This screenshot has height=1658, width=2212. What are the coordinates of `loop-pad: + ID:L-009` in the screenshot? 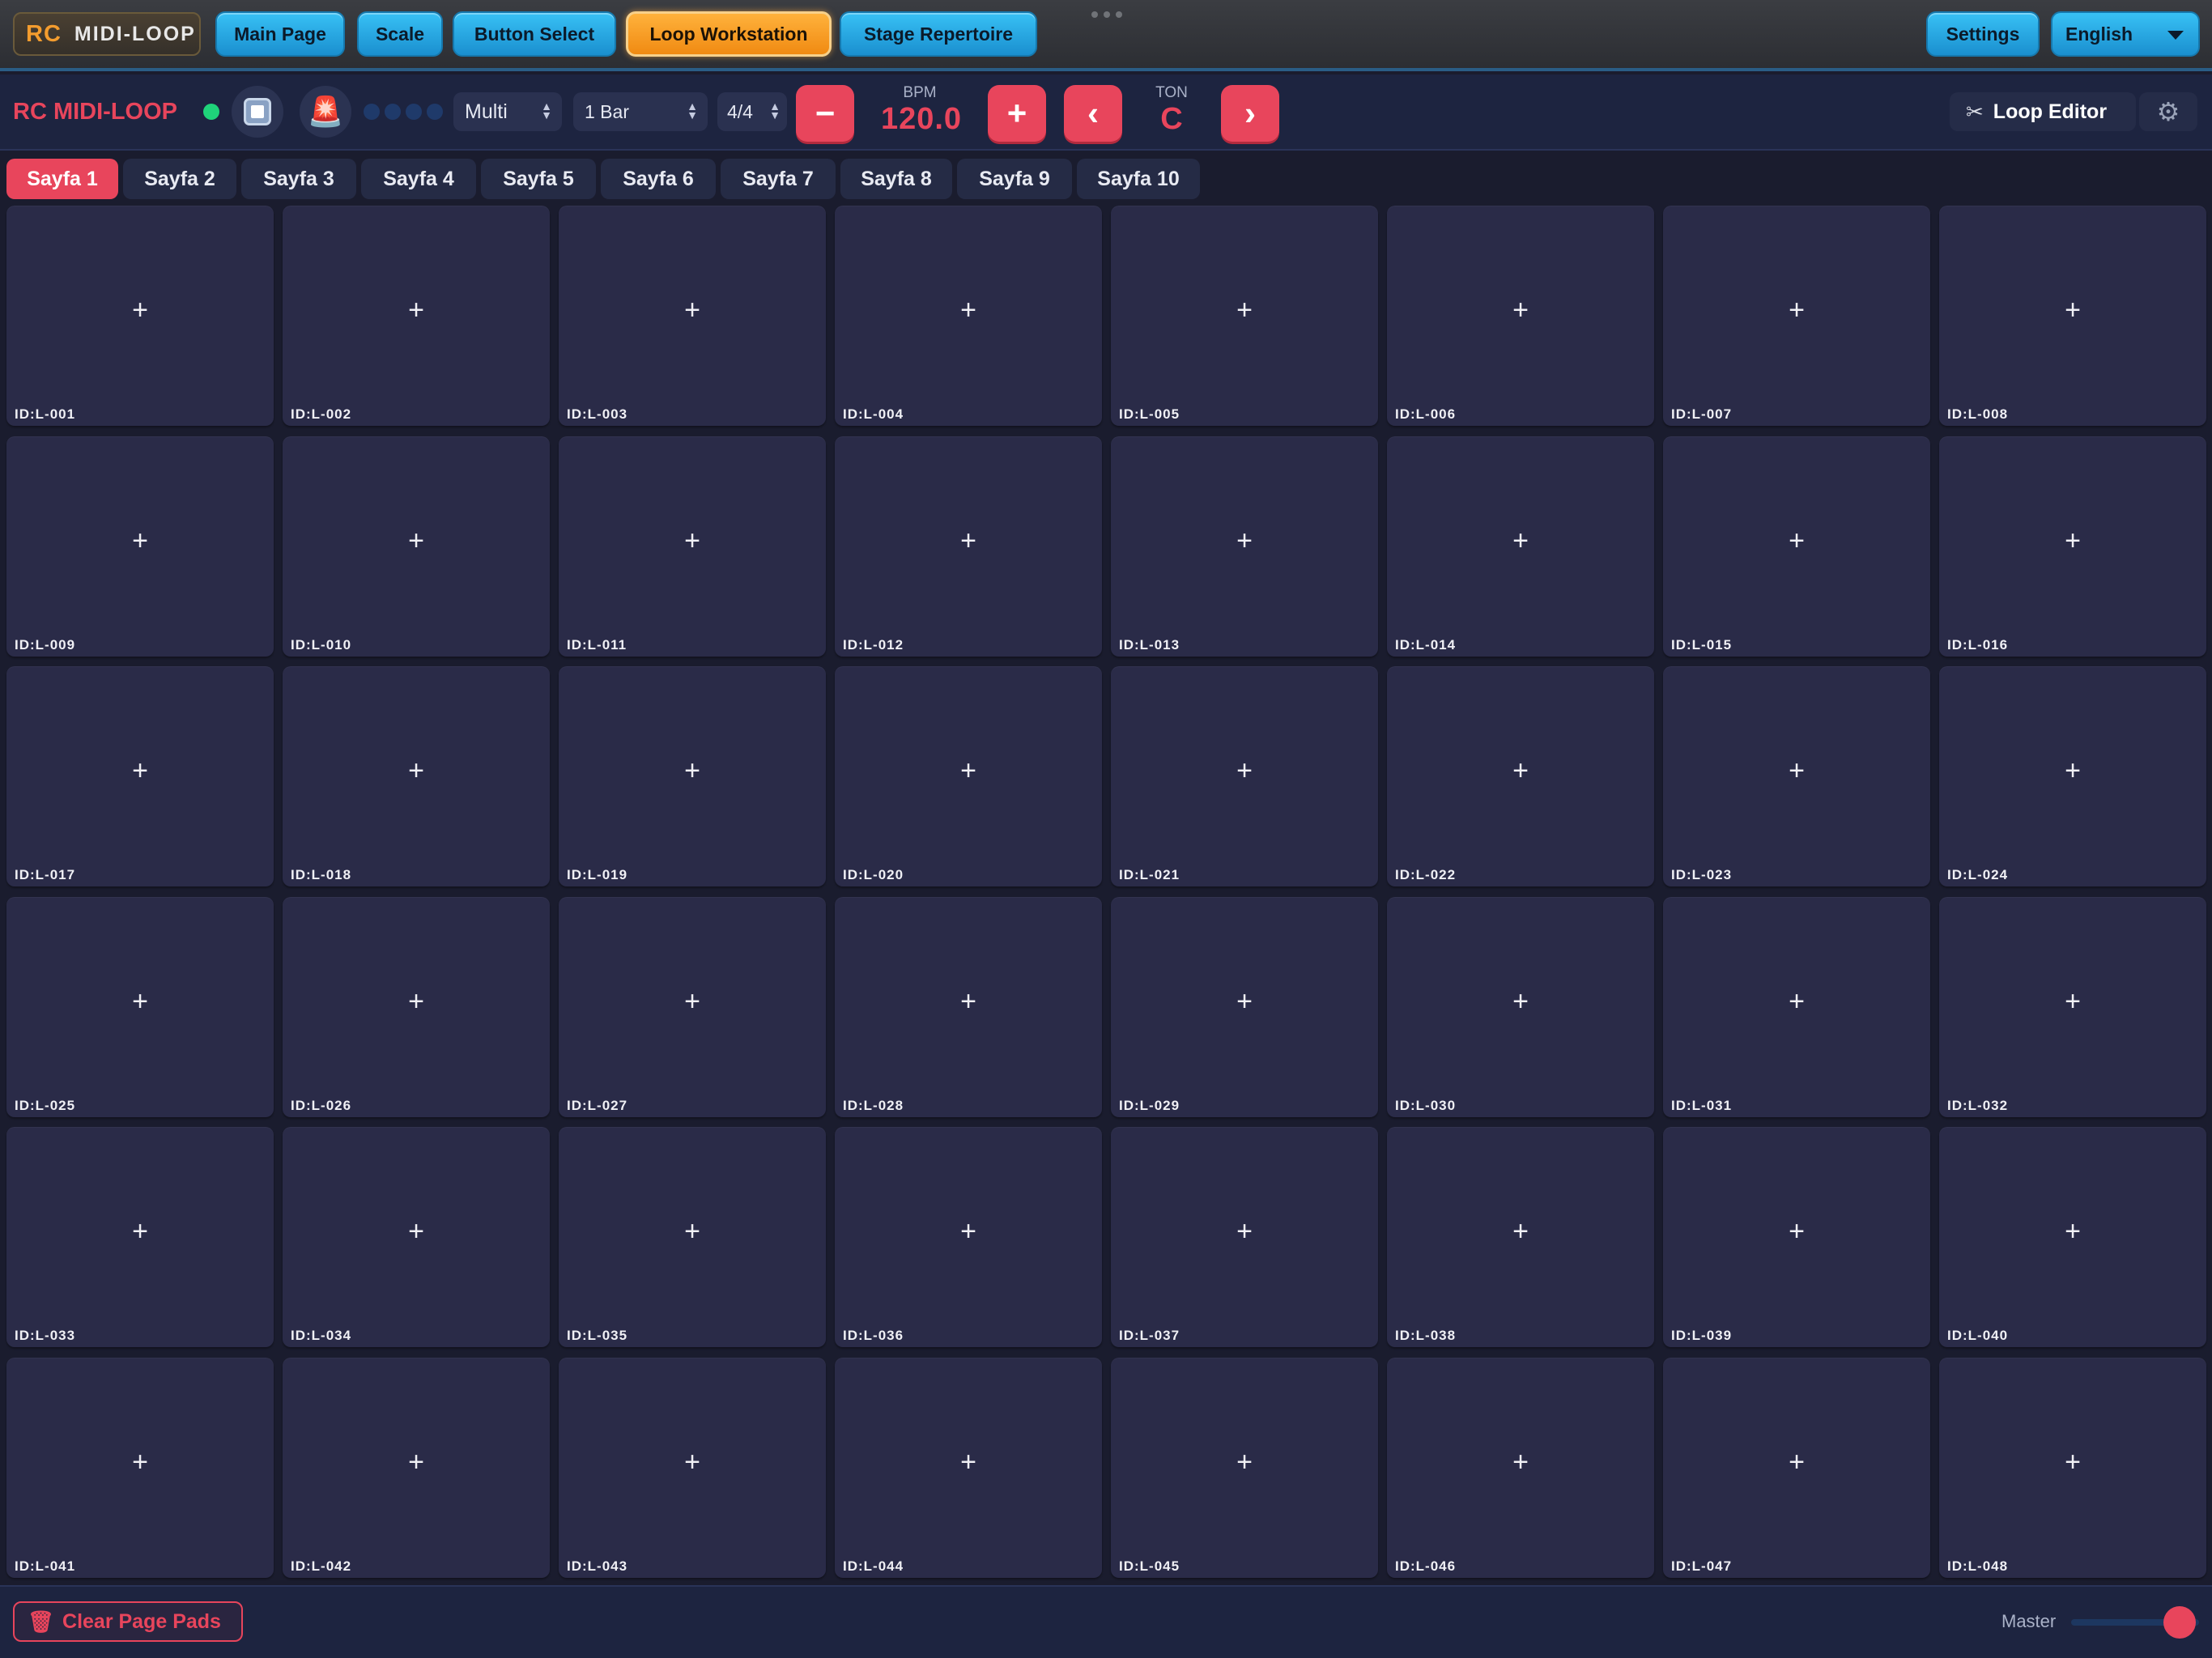 It's located at (140, 546).